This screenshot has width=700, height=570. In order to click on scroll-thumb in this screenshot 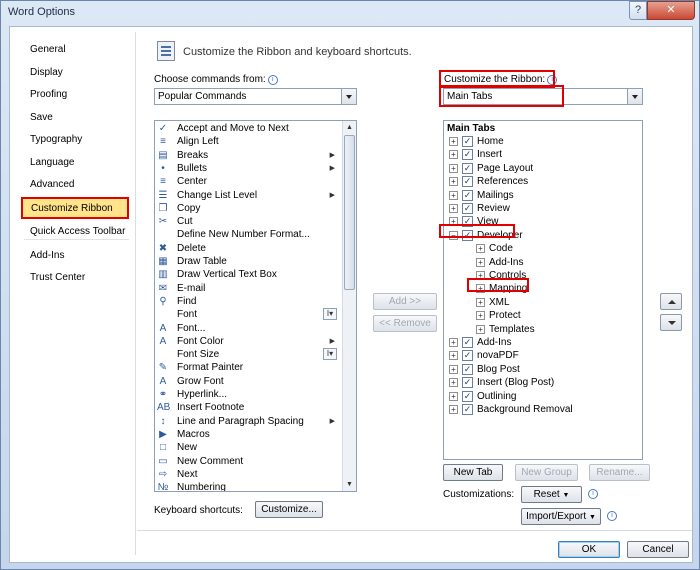, I will do `click(349, 212)`.